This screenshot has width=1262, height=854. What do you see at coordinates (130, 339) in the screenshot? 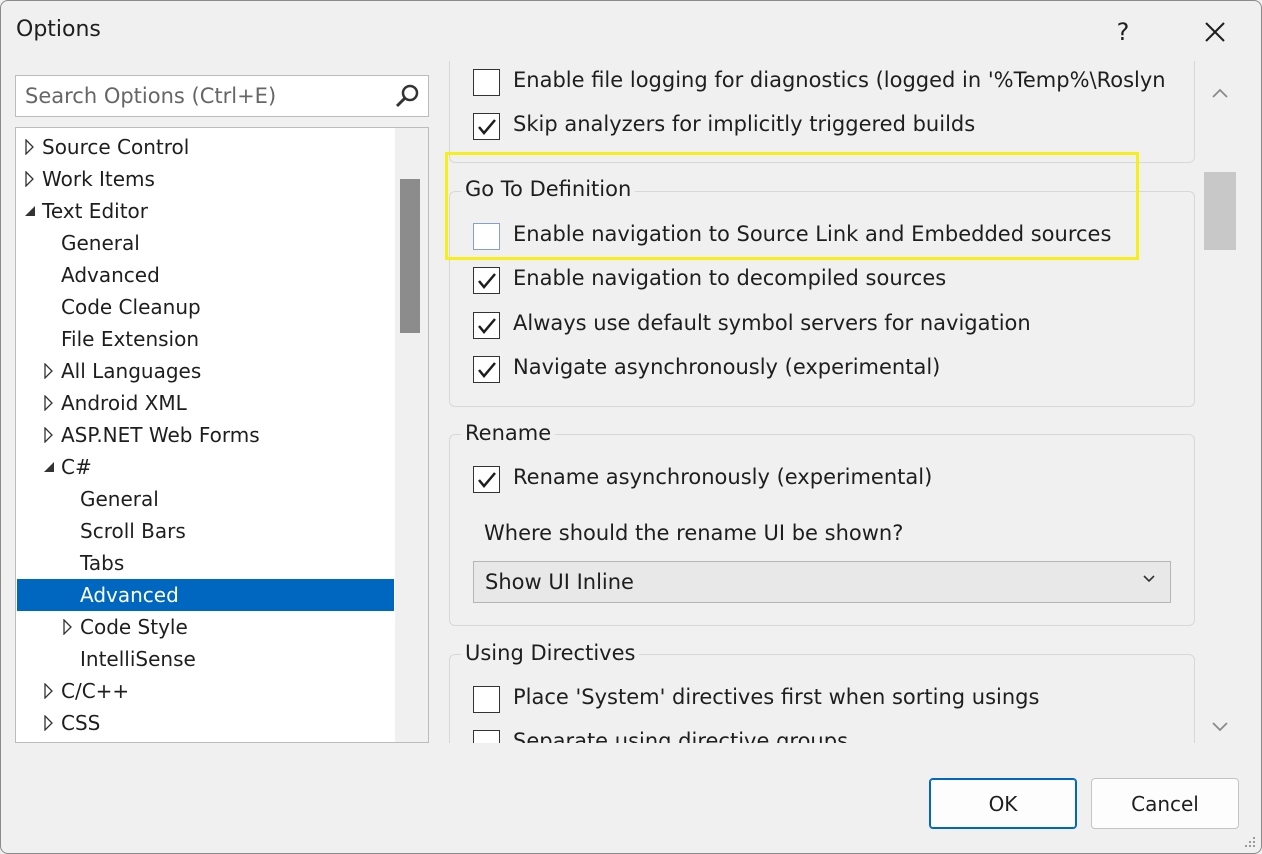
I see `tree-item-label: File Extension` at bounding box center [130, 339].